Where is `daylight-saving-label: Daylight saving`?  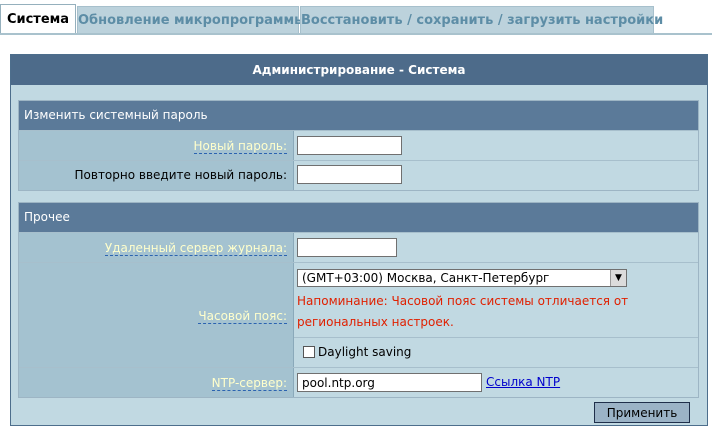 daylight-saving-label: Daylight saving is located at coordinates (364, 352).